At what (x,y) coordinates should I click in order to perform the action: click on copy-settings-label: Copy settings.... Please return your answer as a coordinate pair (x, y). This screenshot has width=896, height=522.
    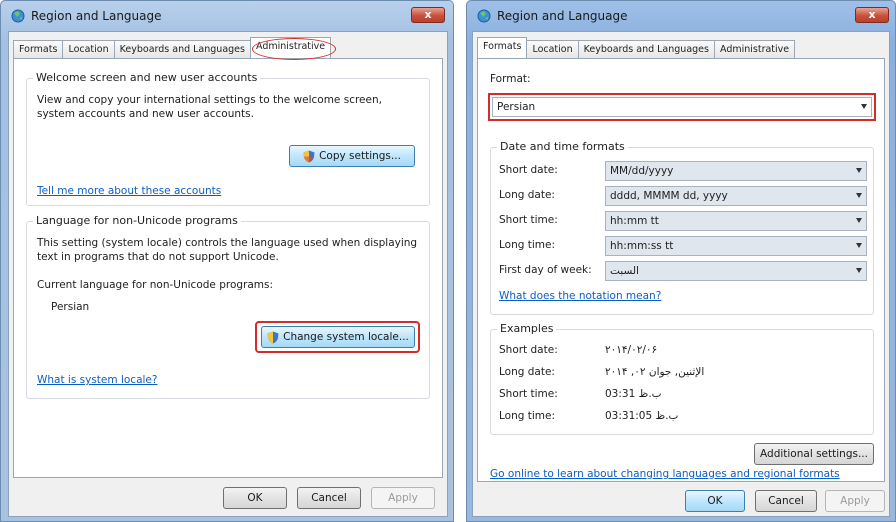
    Looking at the image, I should click on (360, 156).